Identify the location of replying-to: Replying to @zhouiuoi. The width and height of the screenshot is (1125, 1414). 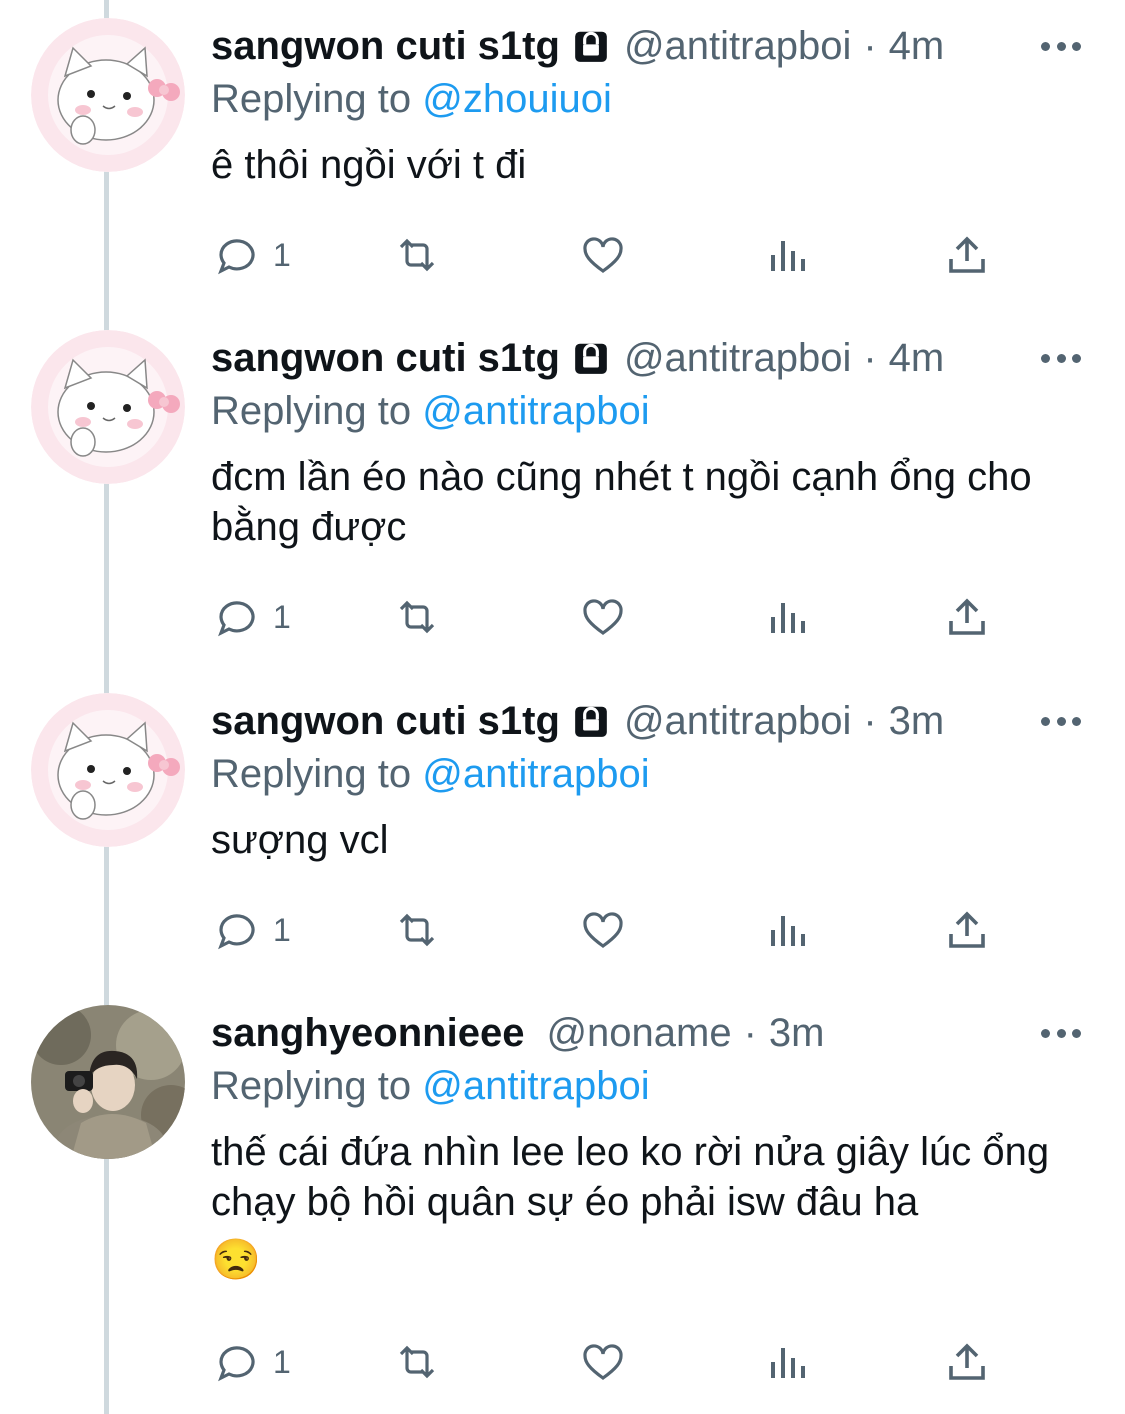
(648, 99).